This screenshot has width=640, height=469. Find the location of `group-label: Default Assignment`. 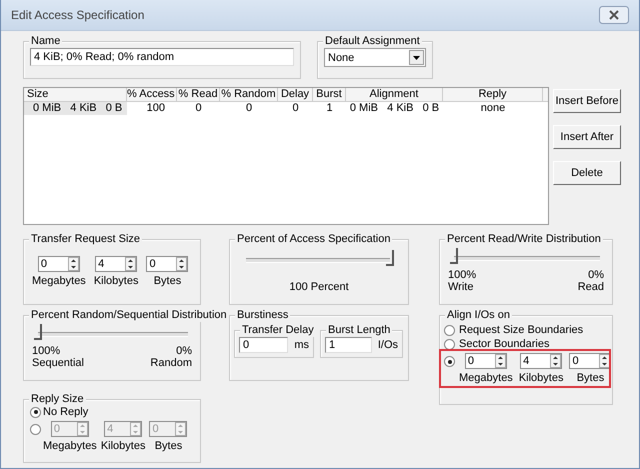

group-label: Default Assignment is located at coordinates (372, 41).